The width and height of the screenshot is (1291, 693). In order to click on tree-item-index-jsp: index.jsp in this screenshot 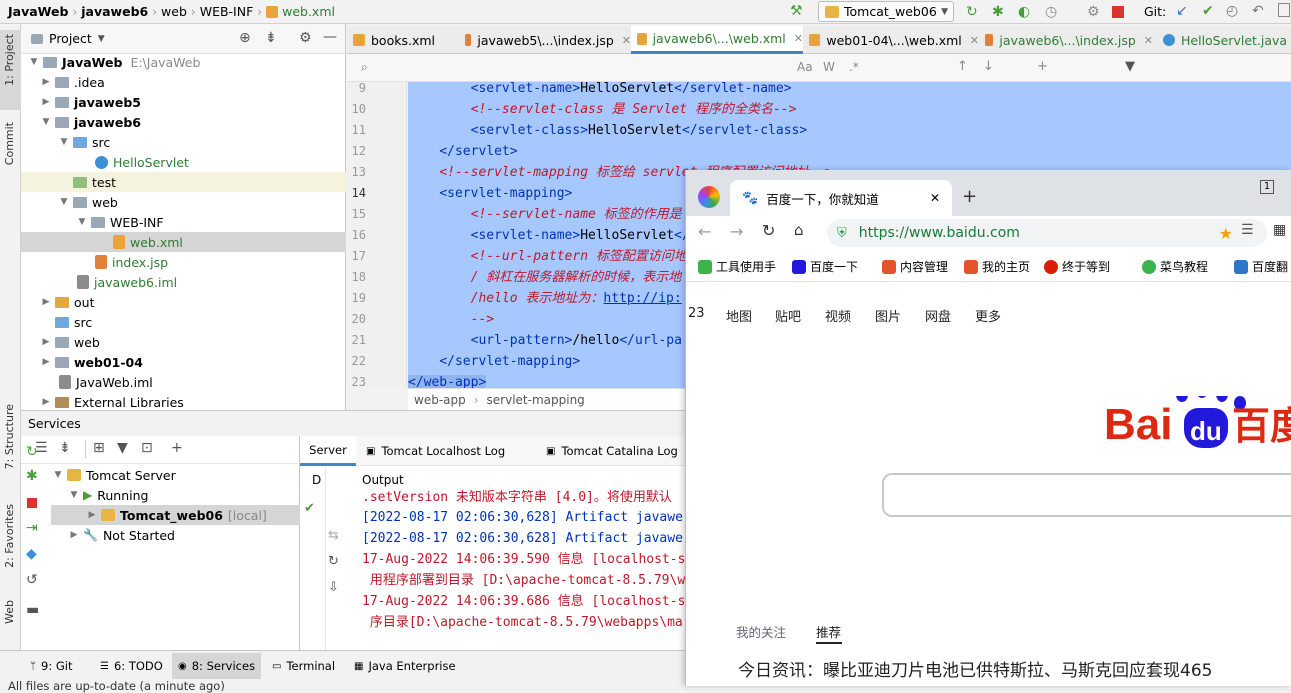, I will do `click(183, 262)`.